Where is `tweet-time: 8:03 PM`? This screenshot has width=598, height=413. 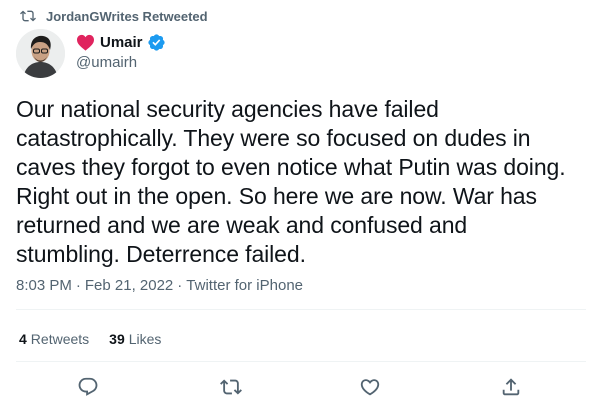 tweet-time: 8:03 PM is located at coordinates (44, 285).